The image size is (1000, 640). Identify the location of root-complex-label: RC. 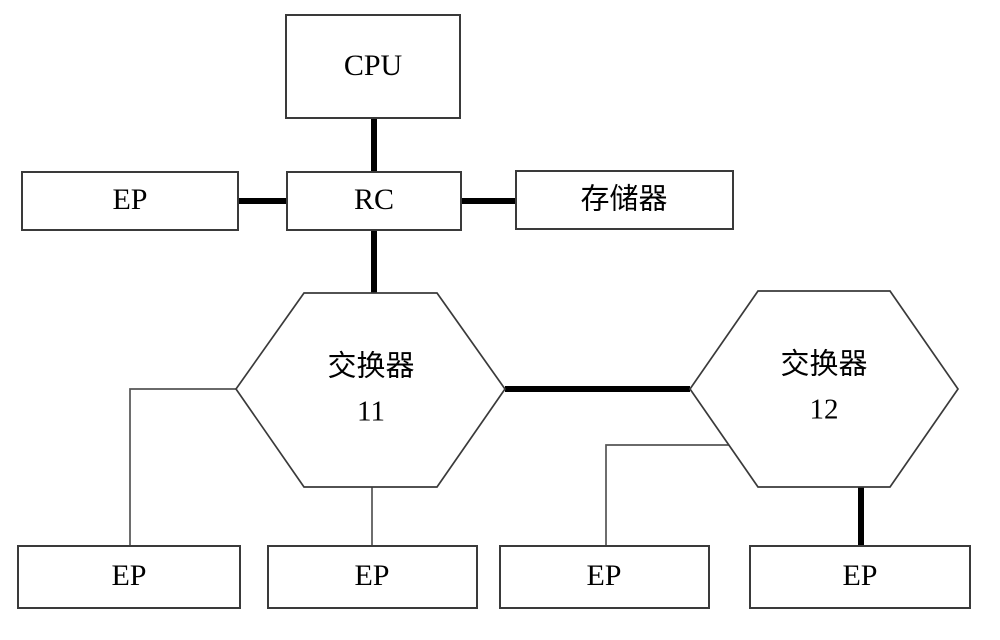
(374, 199).